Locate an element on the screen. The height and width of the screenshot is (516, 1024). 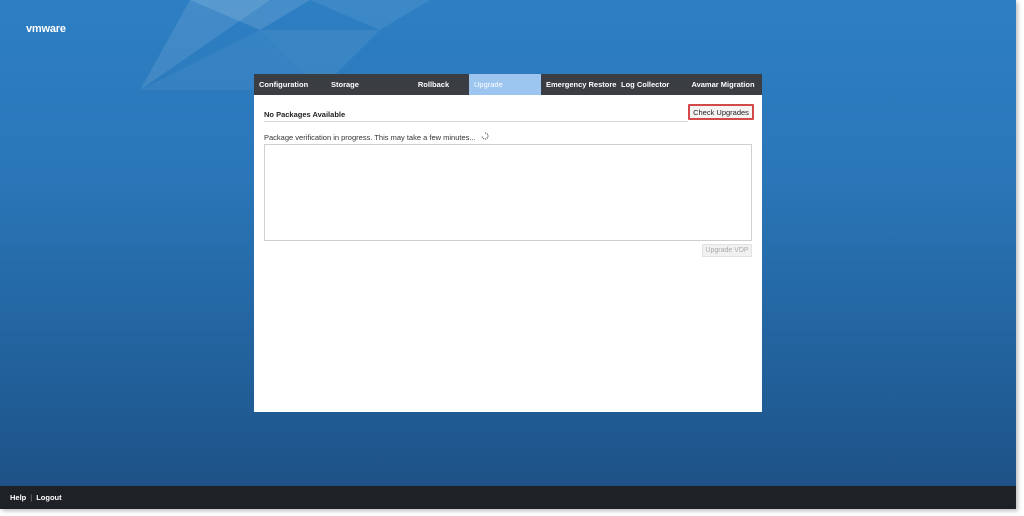
divider is located at coordinates (476, 121).